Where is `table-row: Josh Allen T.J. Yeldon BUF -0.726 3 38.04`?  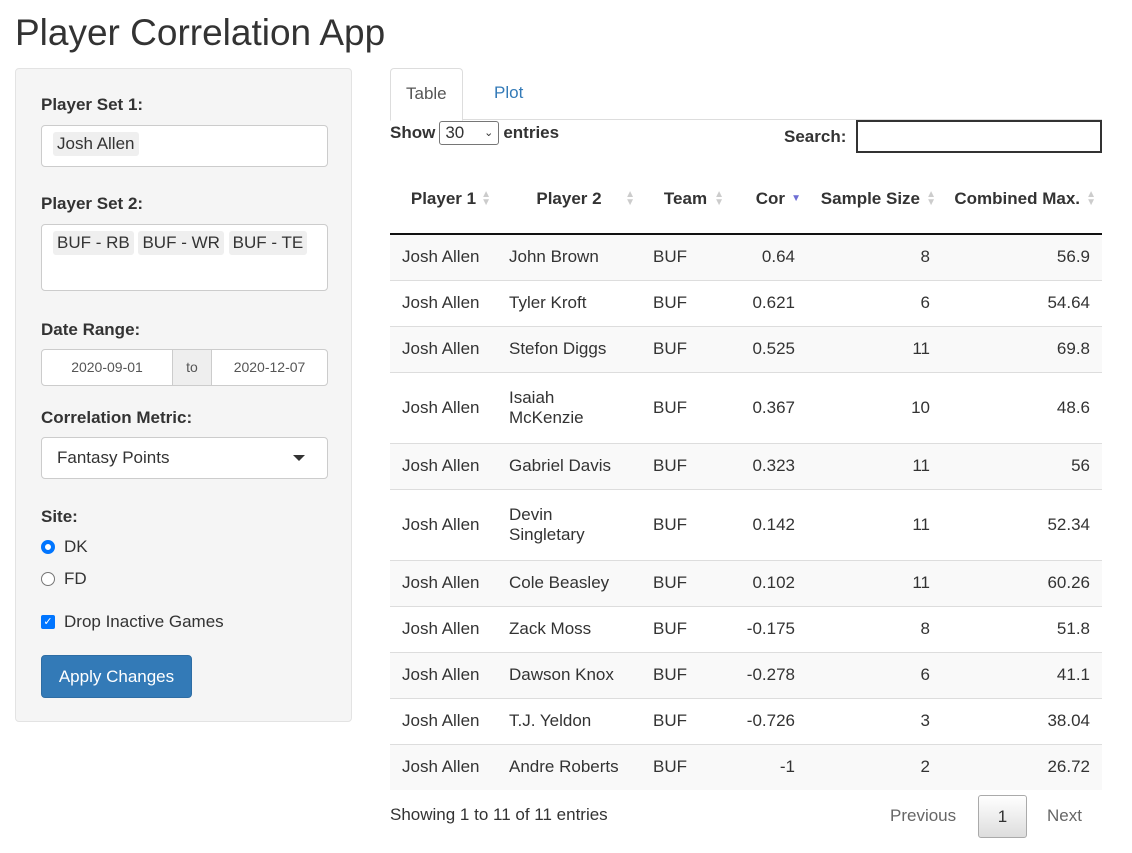
table-row: Josh Allen T.J. Yeldon BUF -0.726 3 38.04 is located at coordinates (746, 720).